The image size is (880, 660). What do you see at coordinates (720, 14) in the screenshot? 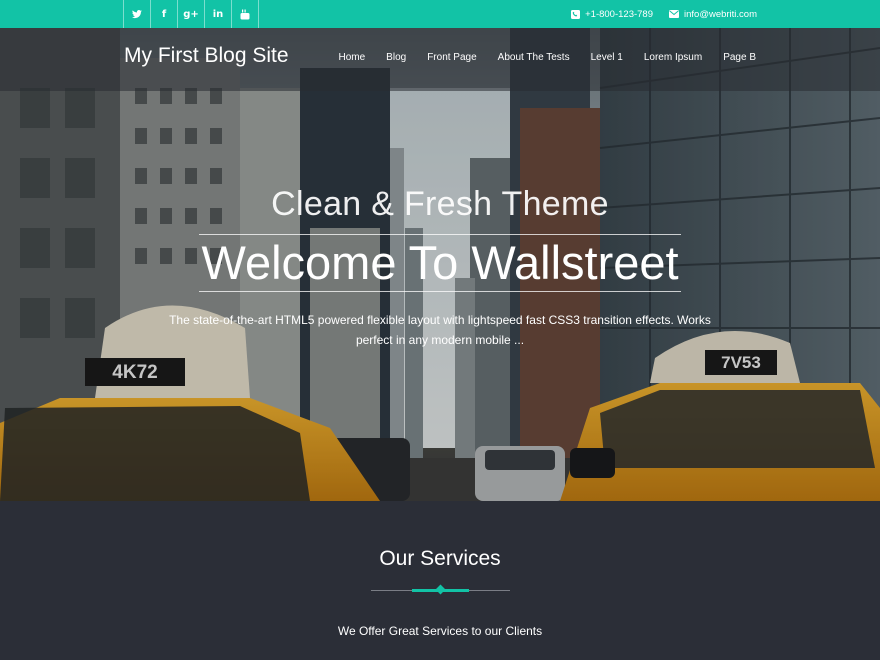
I see `email-address: info@webriti.com` at bounding box center [720, 14].